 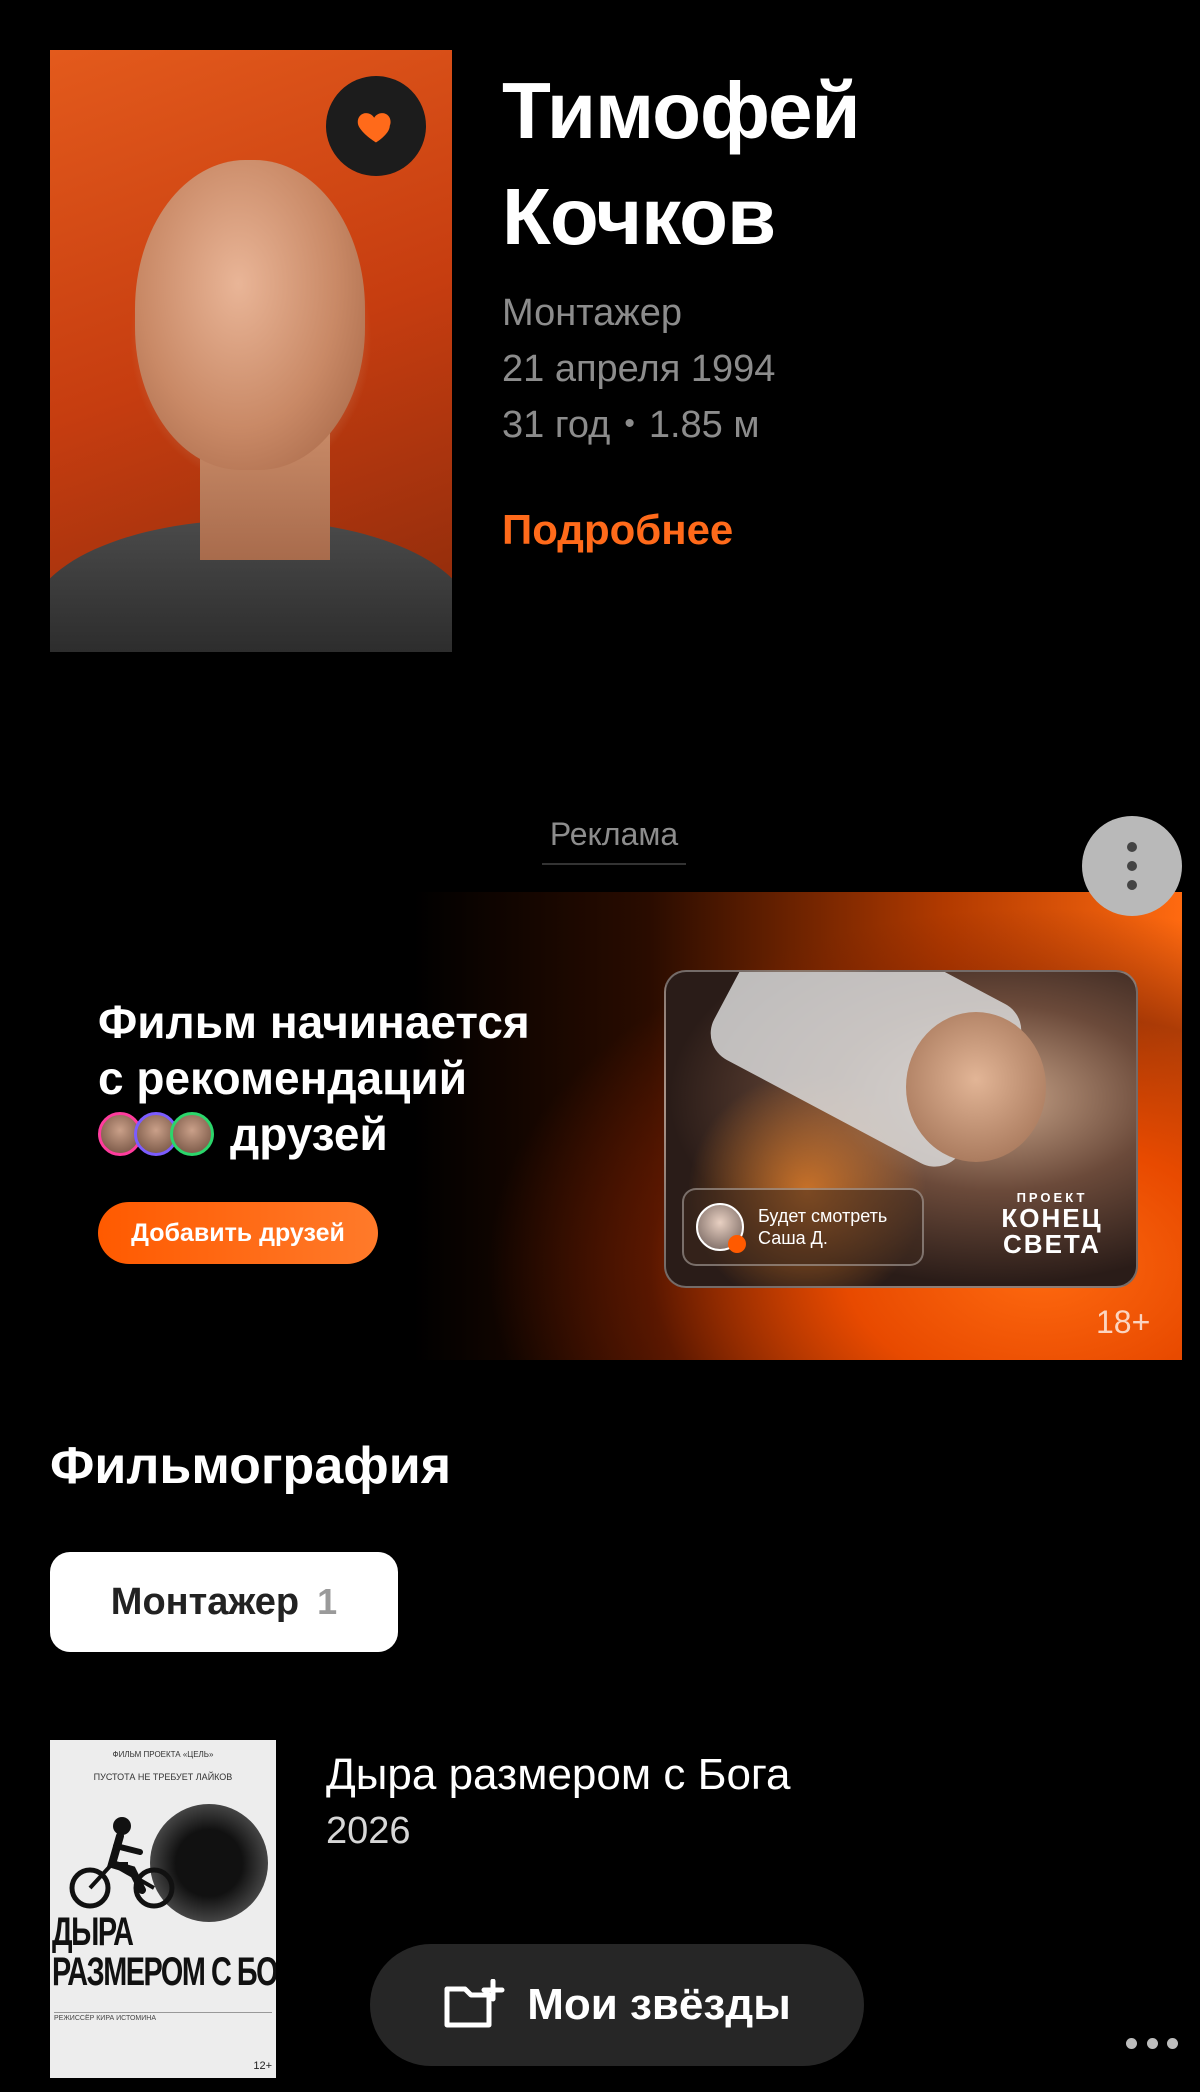 What do you see at coordinates (823, 1216) in the screenshot?
I see `will-watch-line1: Будет смотреть` at bounding box center [823, 1216].